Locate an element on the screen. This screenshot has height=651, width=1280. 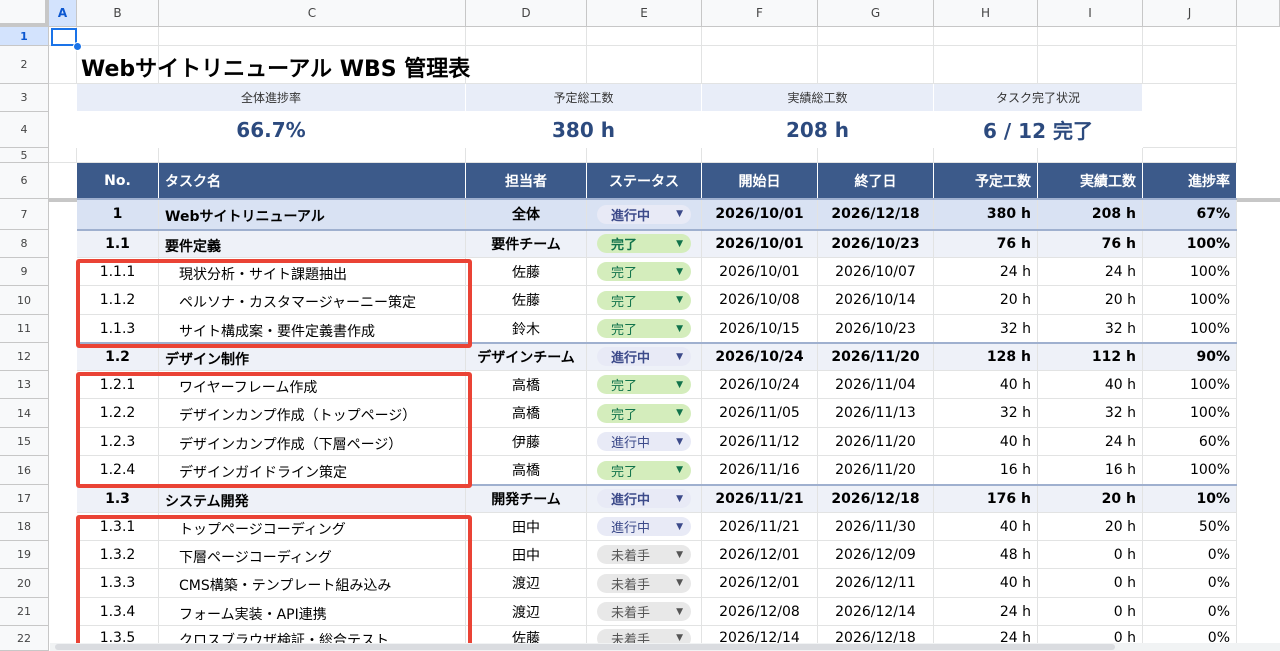
table-header-4: 開始日 is located at coordinates (760, 180).